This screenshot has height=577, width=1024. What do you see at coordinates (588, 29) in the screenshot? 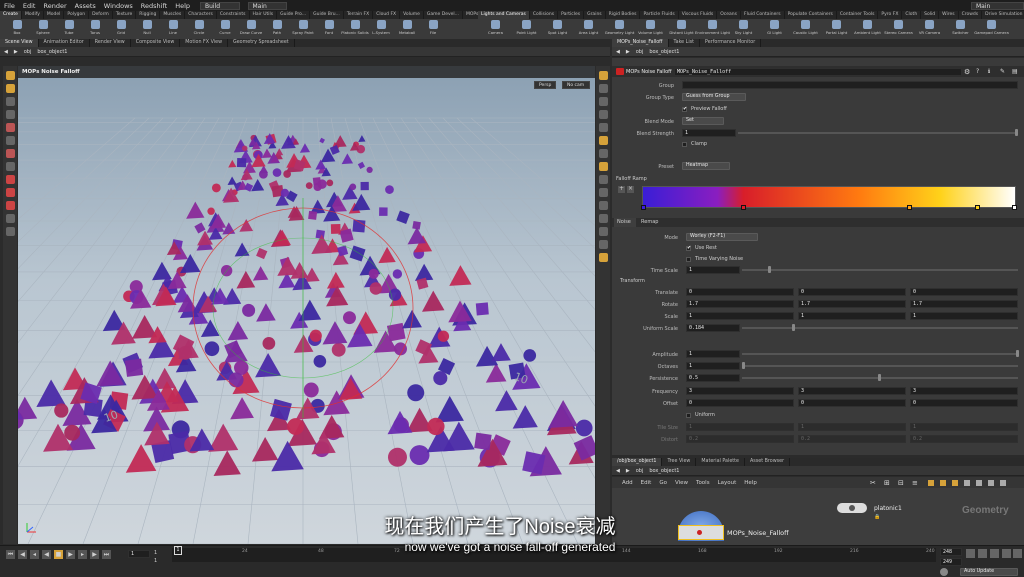
I see `shelf-tool-right-3: Area Light` at bounding box center [588, 29].